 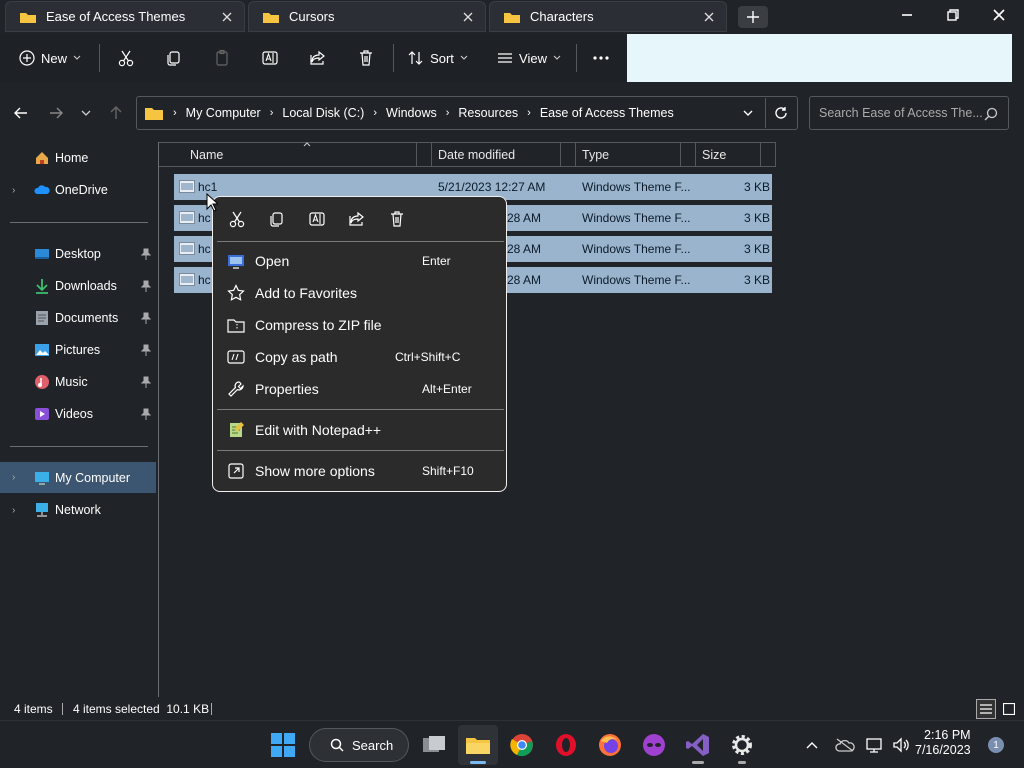 I want to click on details-view-button, so click(x=986, y=709).